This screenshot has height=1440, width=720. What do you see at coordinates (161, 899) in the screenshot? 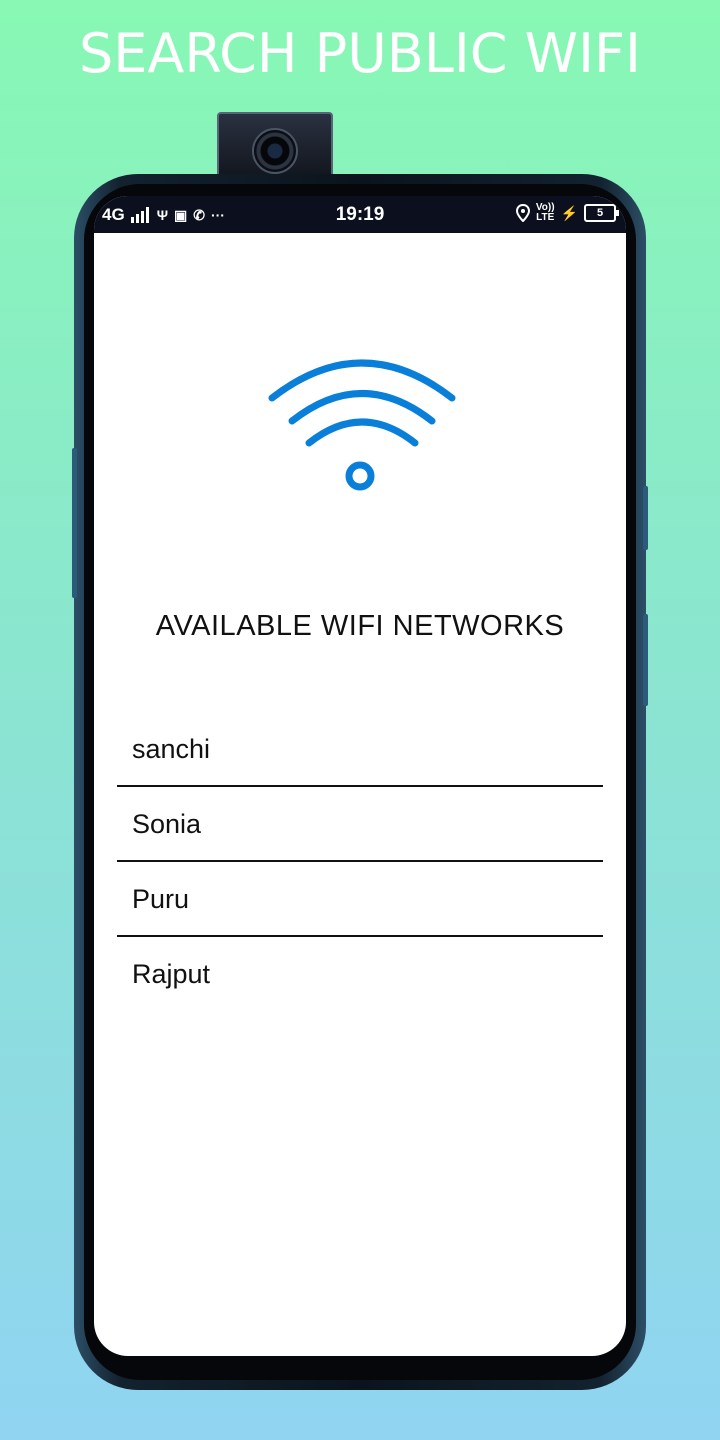
I see `network-name: Puru` at bounding box center [161, 899].